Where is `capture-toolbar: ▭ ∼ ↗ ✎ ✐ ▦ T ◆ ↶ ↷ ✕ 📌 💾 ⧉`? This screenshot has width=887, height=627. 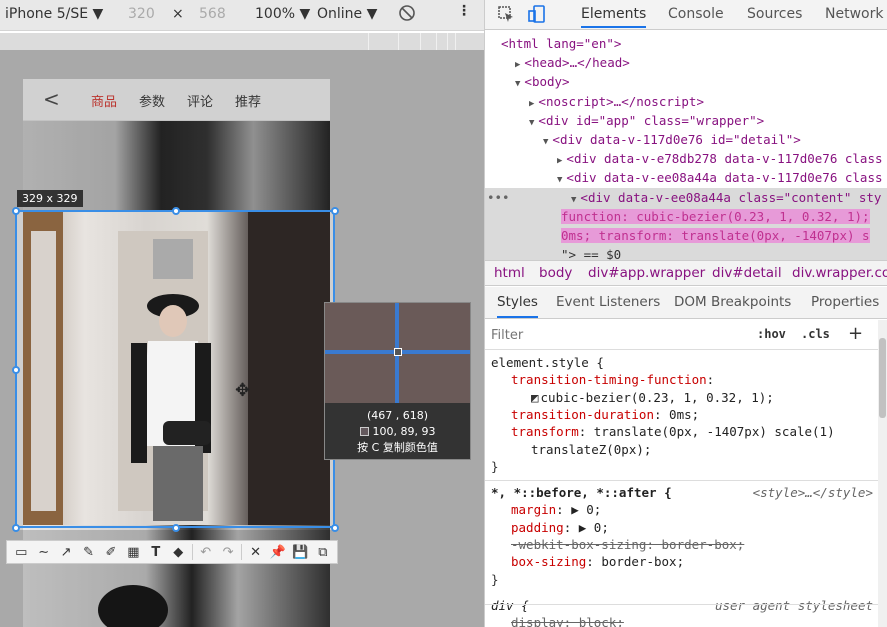
capture-toolbar: ▭ ∼ ↗ ✎ ✐ ▦ T ◆ ↶ ↷ ✕ 📌 💾 ⧉ is located at coordinates (172, 552).